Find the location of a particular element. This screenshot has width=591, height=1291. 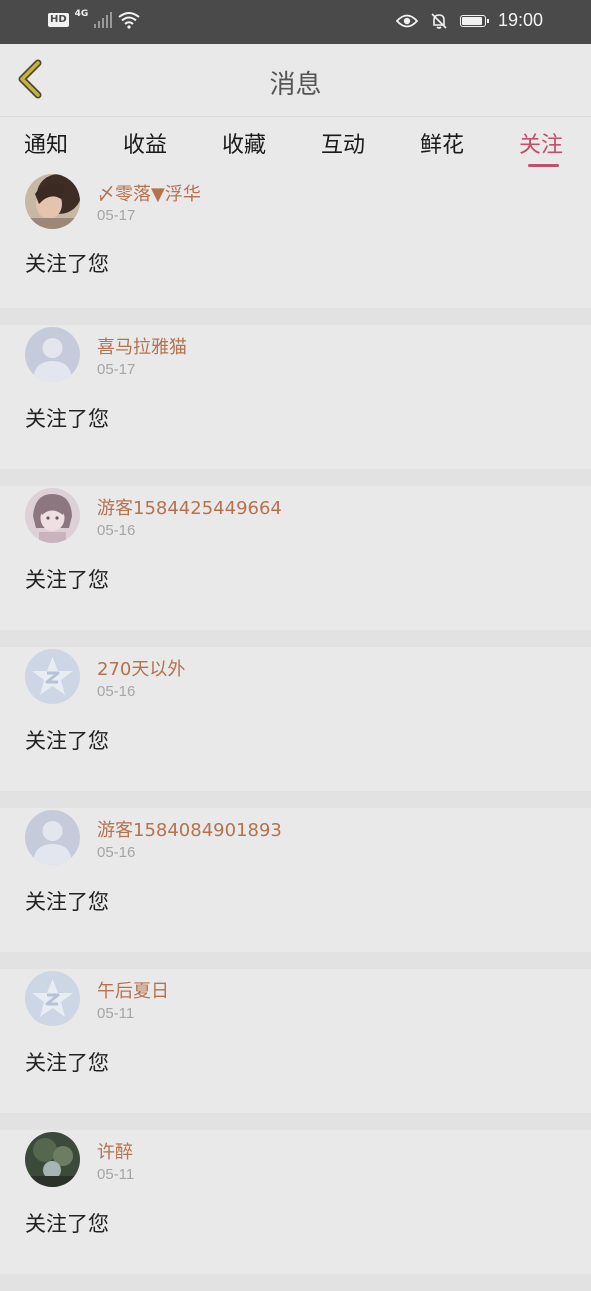

hd-badge: HD is located at coordinates (58, 20).